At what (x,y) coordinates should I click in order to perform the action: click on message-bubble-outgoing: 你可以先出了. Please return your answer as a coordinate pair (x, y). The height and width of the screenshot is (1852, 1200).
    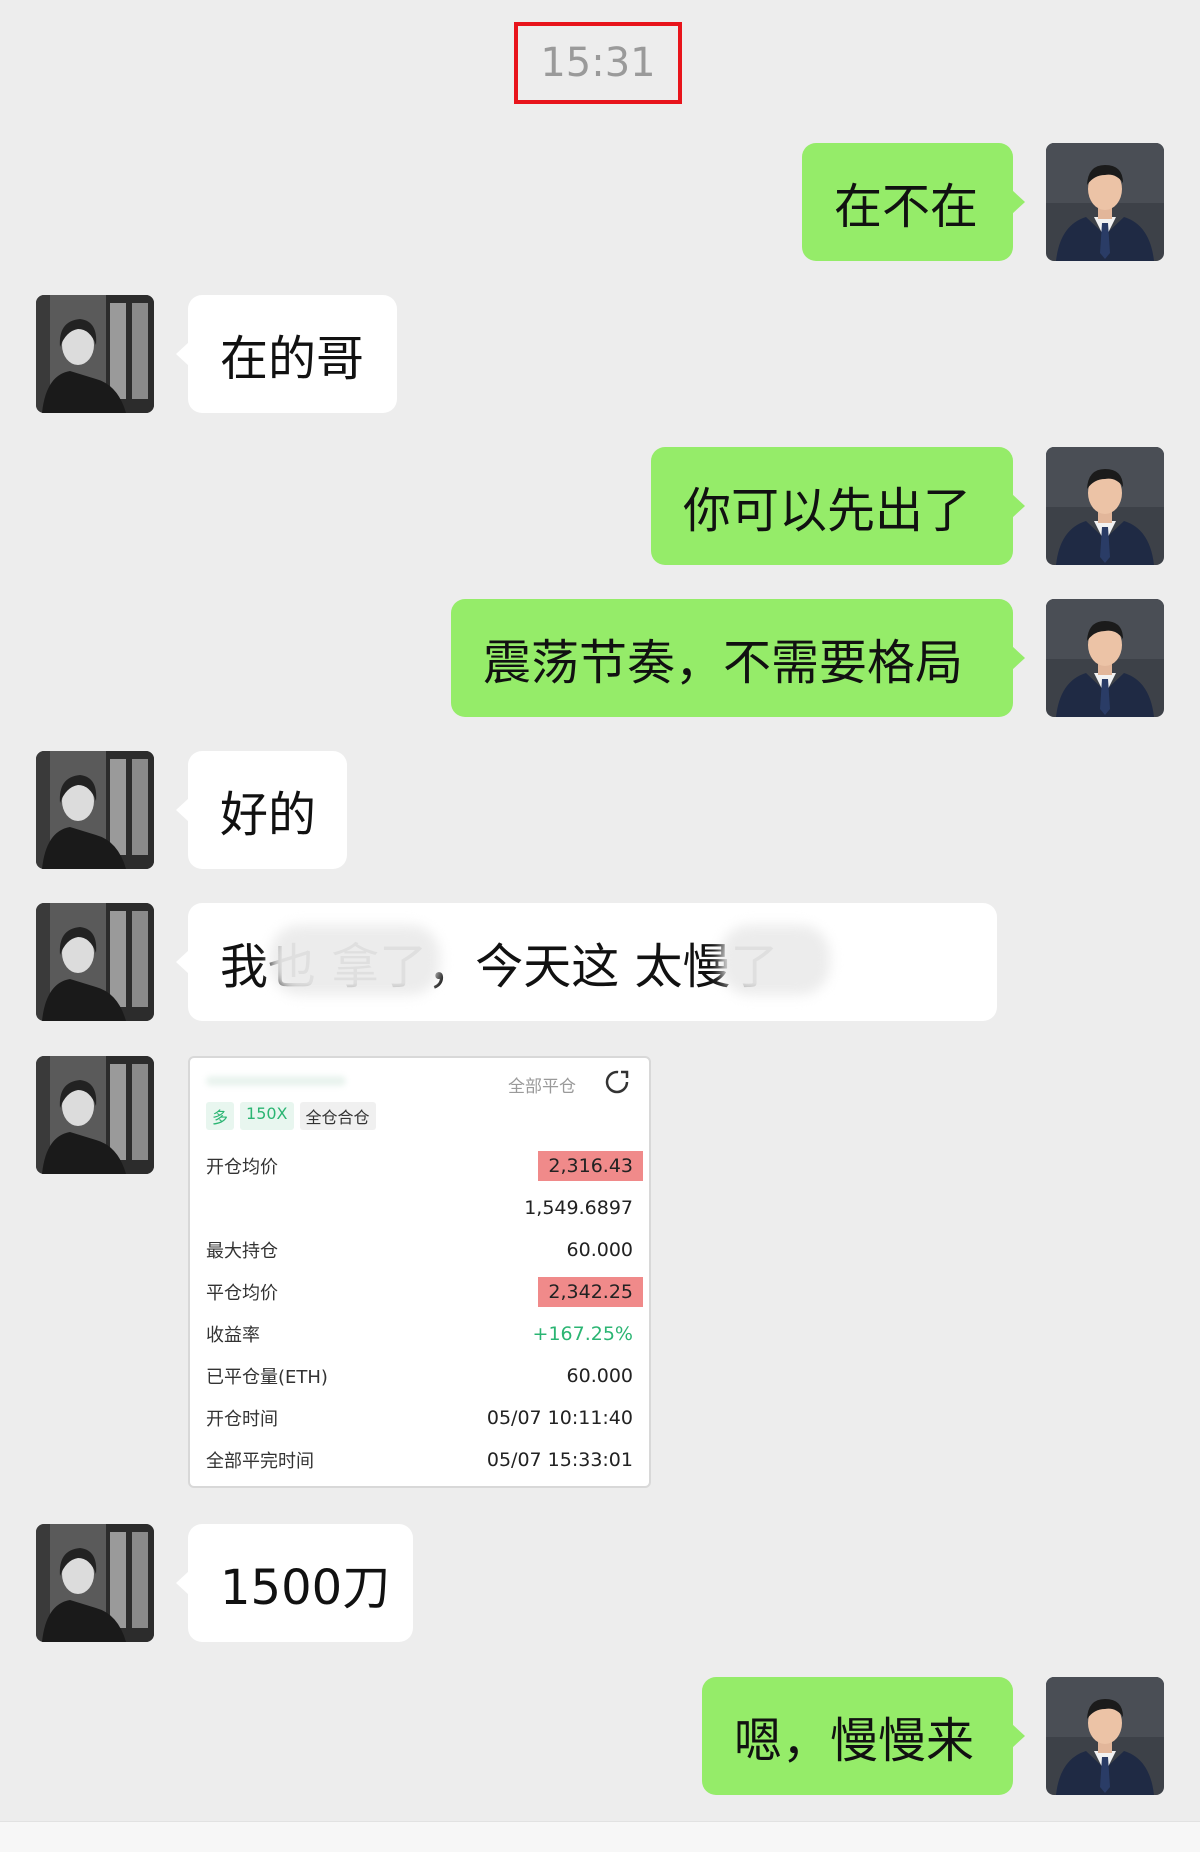
    Looking at the image, I should click on (838, 506).